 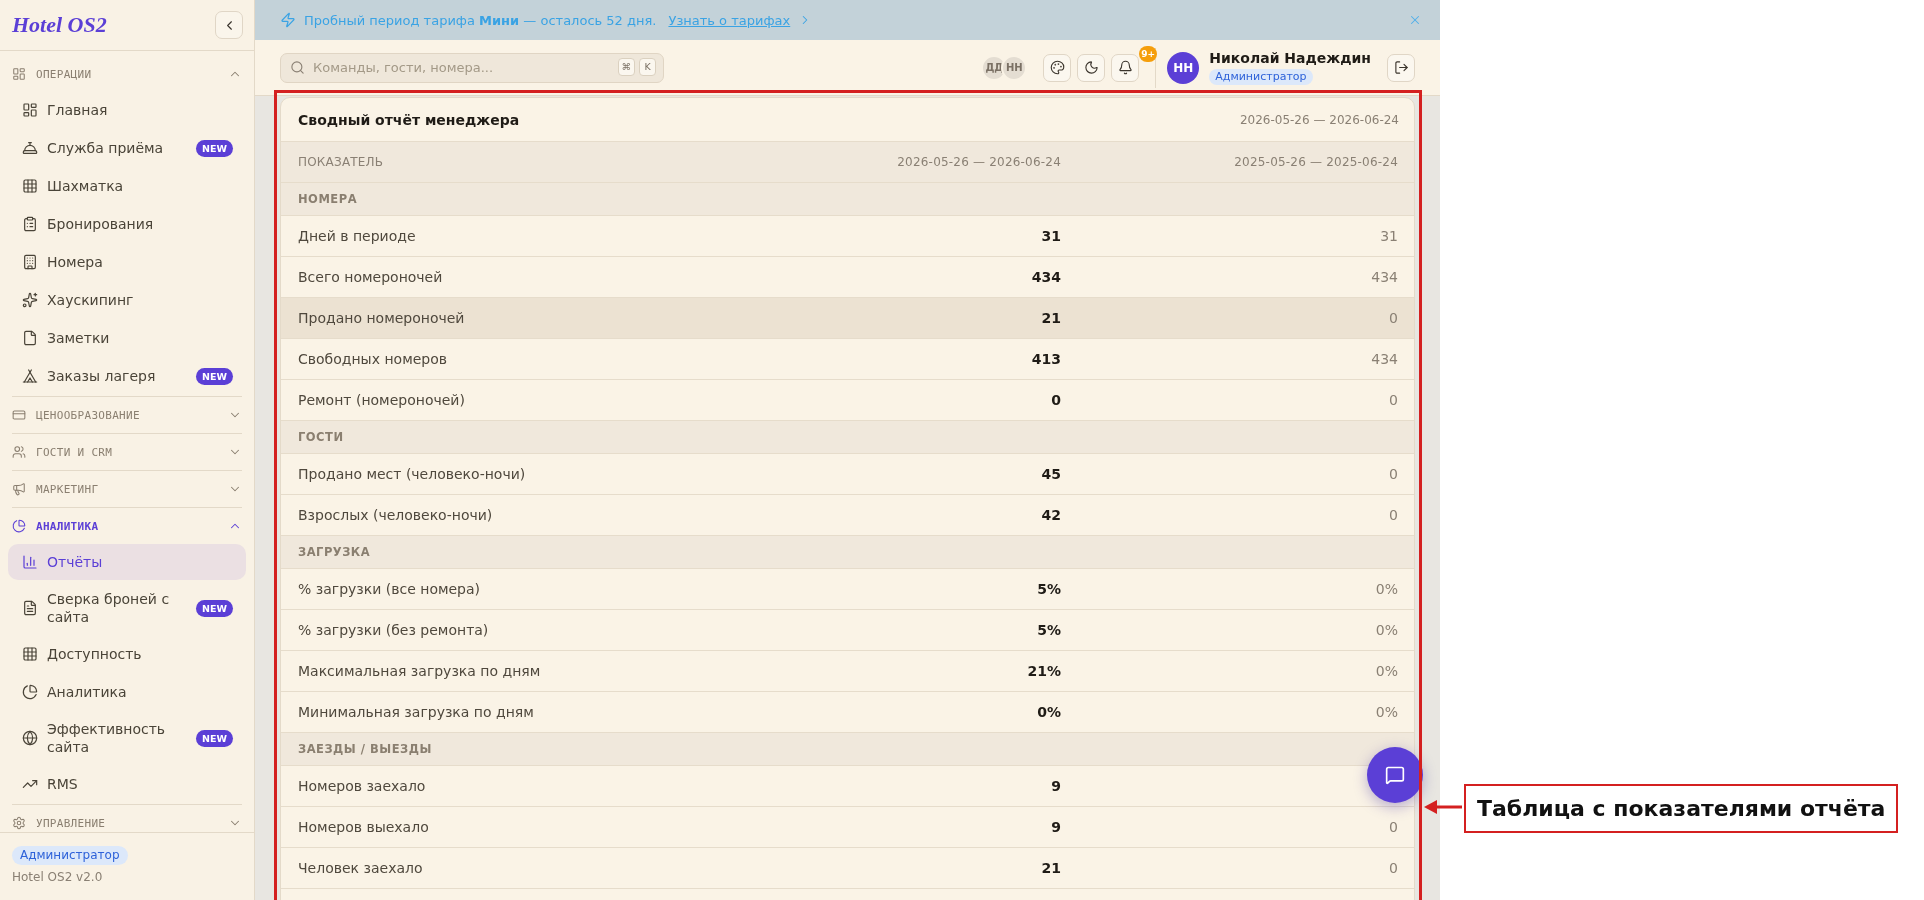 What do you see at coordinates (1316, 162) in the screenshot?
I see `column-header: 2025-05-26 — 2025-06-24` at bounding box center [1316, 162].